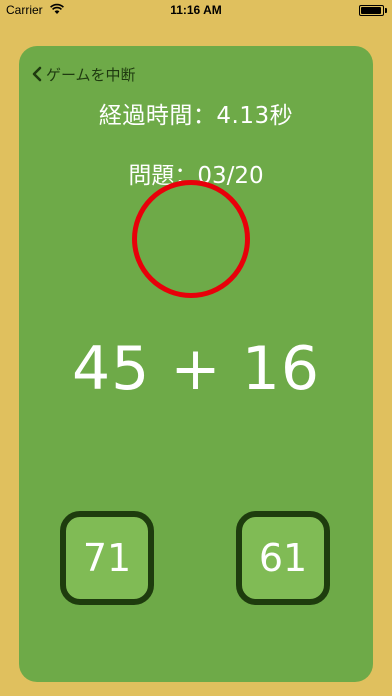 The width and height of the screenshot is (392, 696). What do you see at coordinates (196, 116) in the screenshot?
I see `elapsed-time: 経過時間：4.13秒` at bounding box center [196, 116].